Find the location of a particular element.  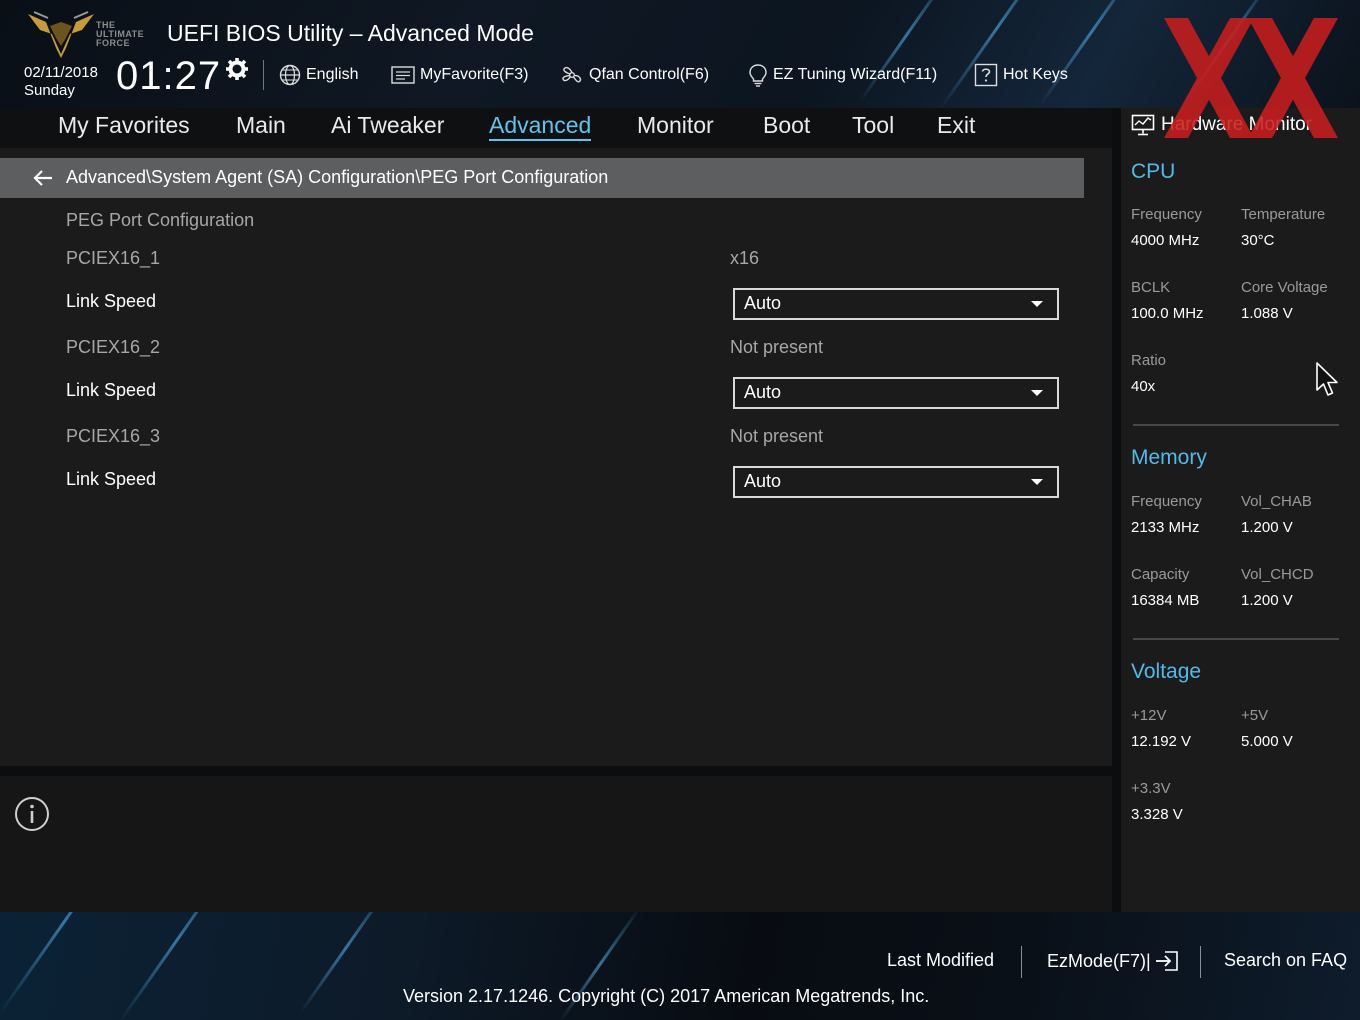

ez-tuning-wizard-button: EZ Tuning Wizard(F11) is located at coordinates (842, 75).